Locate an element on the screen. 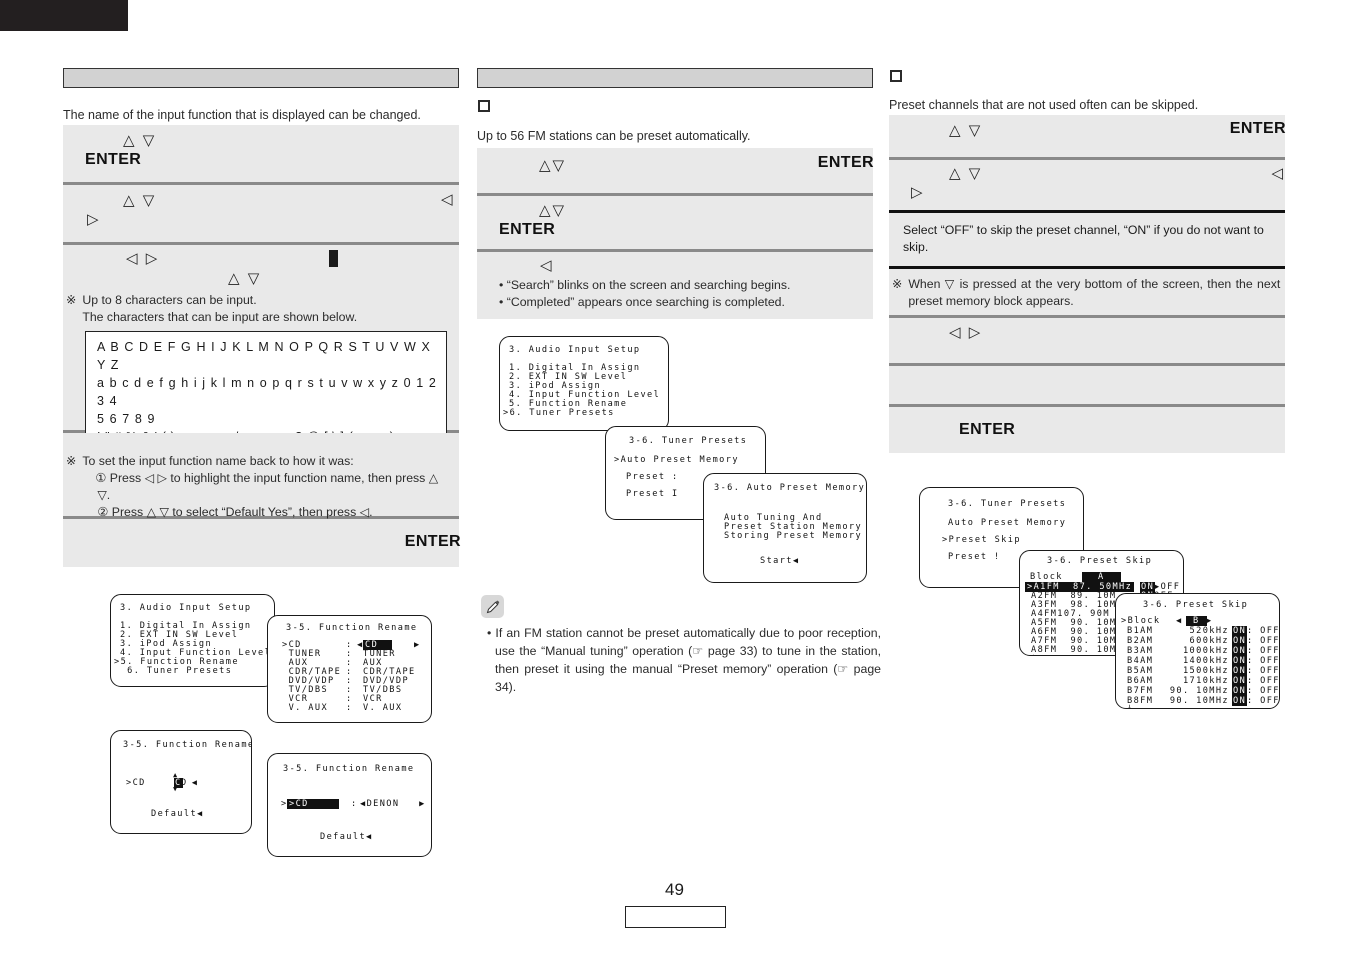  osd-row: A8FM 90. 10M is located at coordinates (1074, 650).